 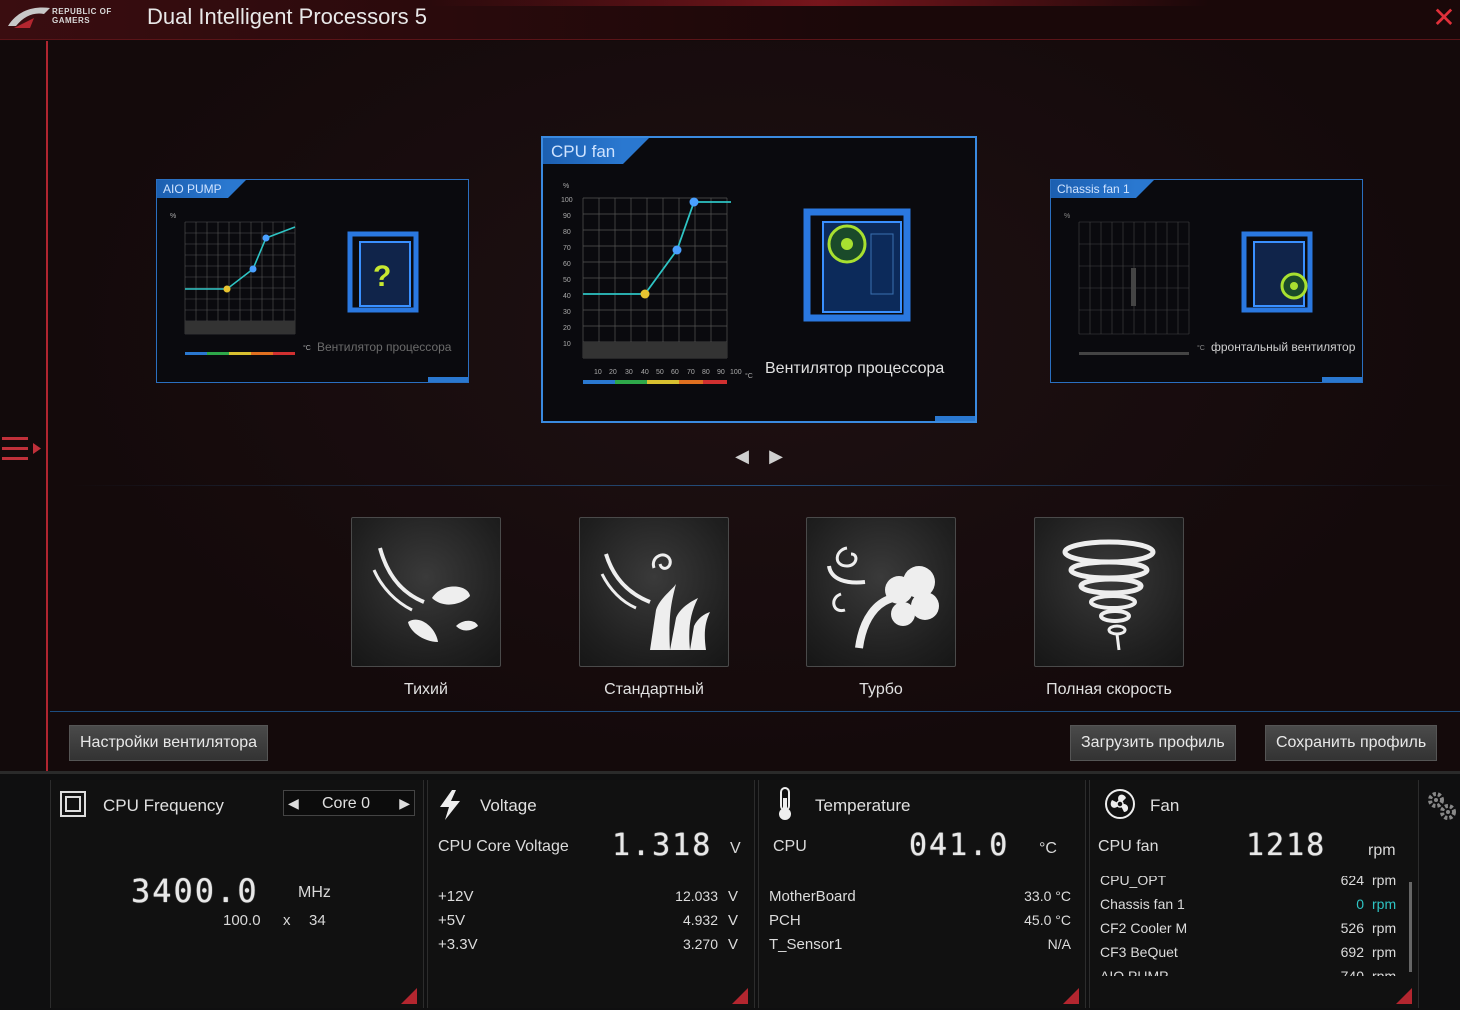 I want to click on prev-fan-arrow: ◀, so click(x=742, y=458).